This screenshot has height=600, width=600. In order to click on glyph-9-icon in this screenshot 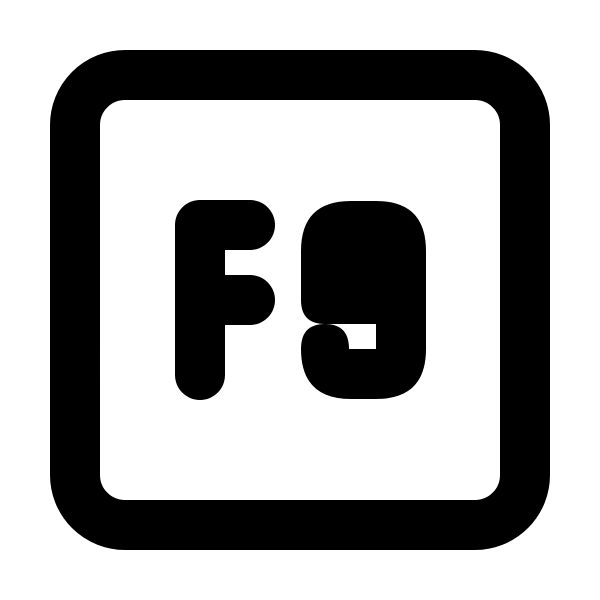, I will do `click(363, 300)`.